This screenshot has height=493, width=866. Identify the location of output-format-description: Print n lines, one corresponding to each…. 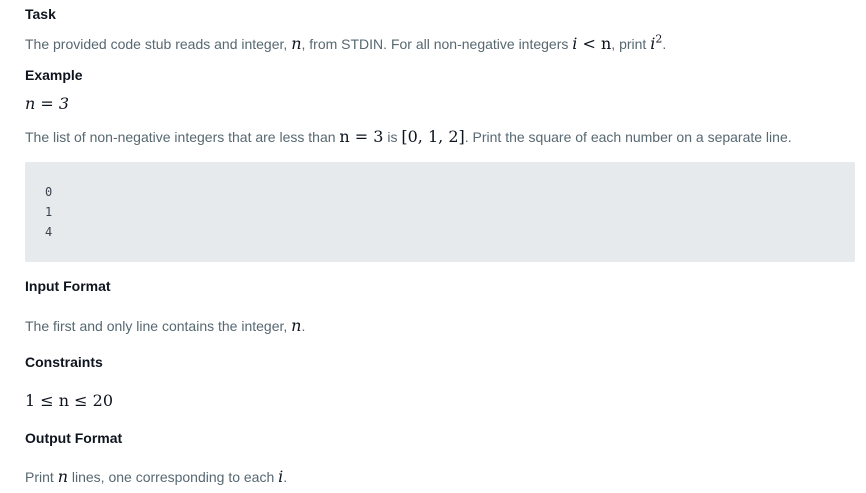
(156, 476).